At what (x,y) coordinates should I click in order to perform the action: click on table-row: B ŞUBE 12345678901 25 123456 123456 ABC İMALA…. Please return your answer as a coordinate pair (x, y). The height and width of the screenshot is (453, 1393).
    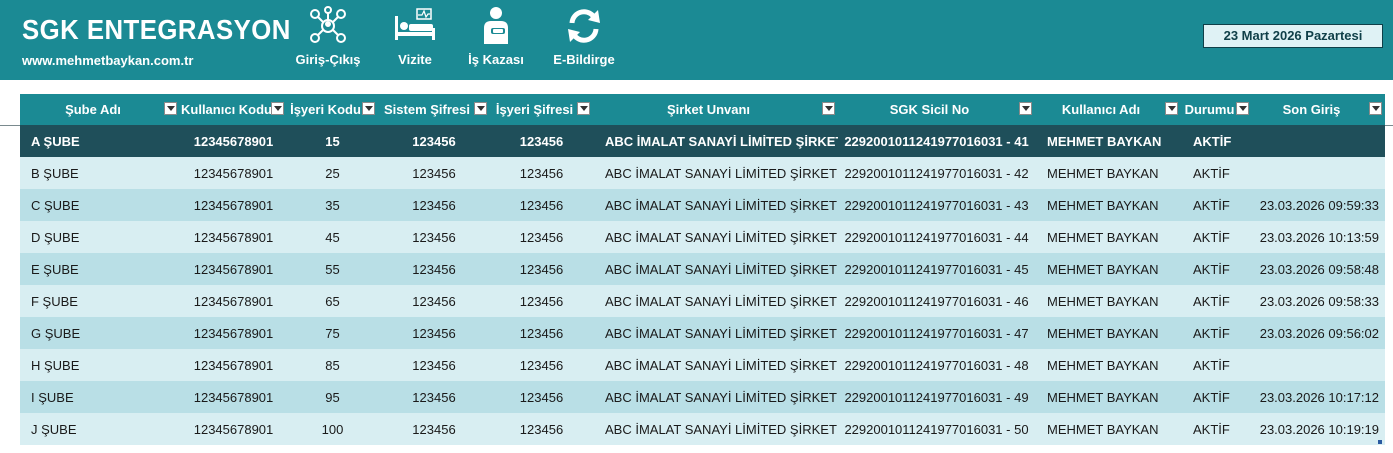
    Looking at the image, I should click on (702, 173).